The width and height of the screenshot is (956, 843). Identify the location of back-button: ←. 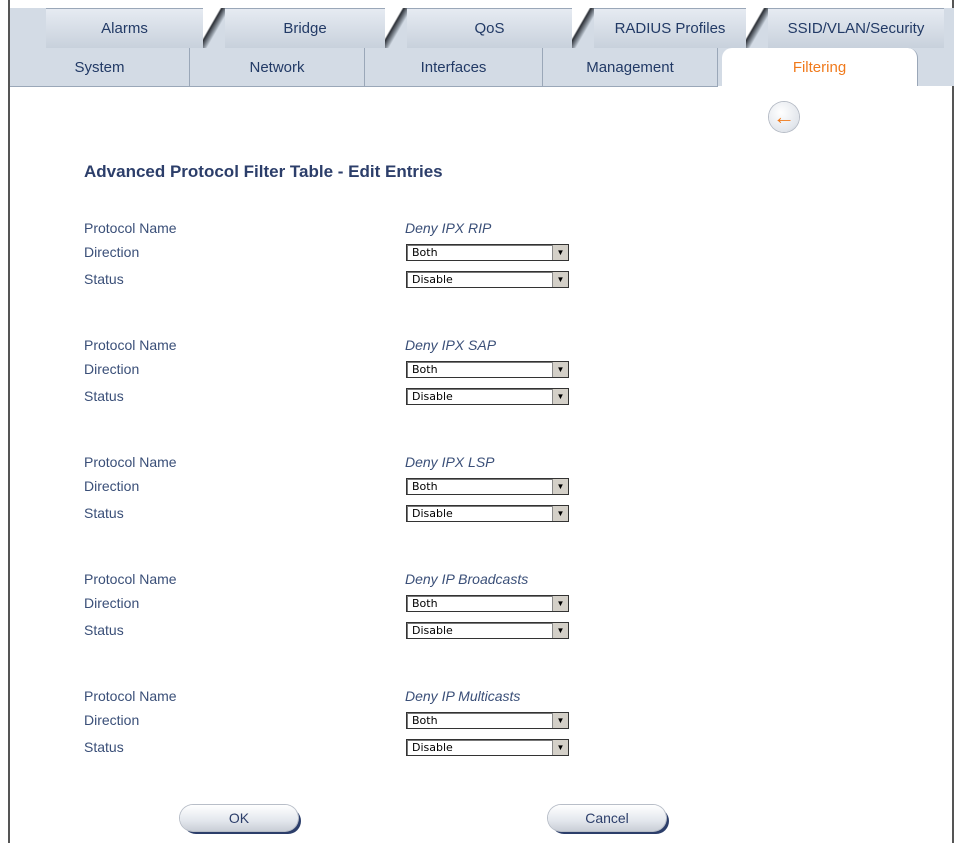
(784, 117).